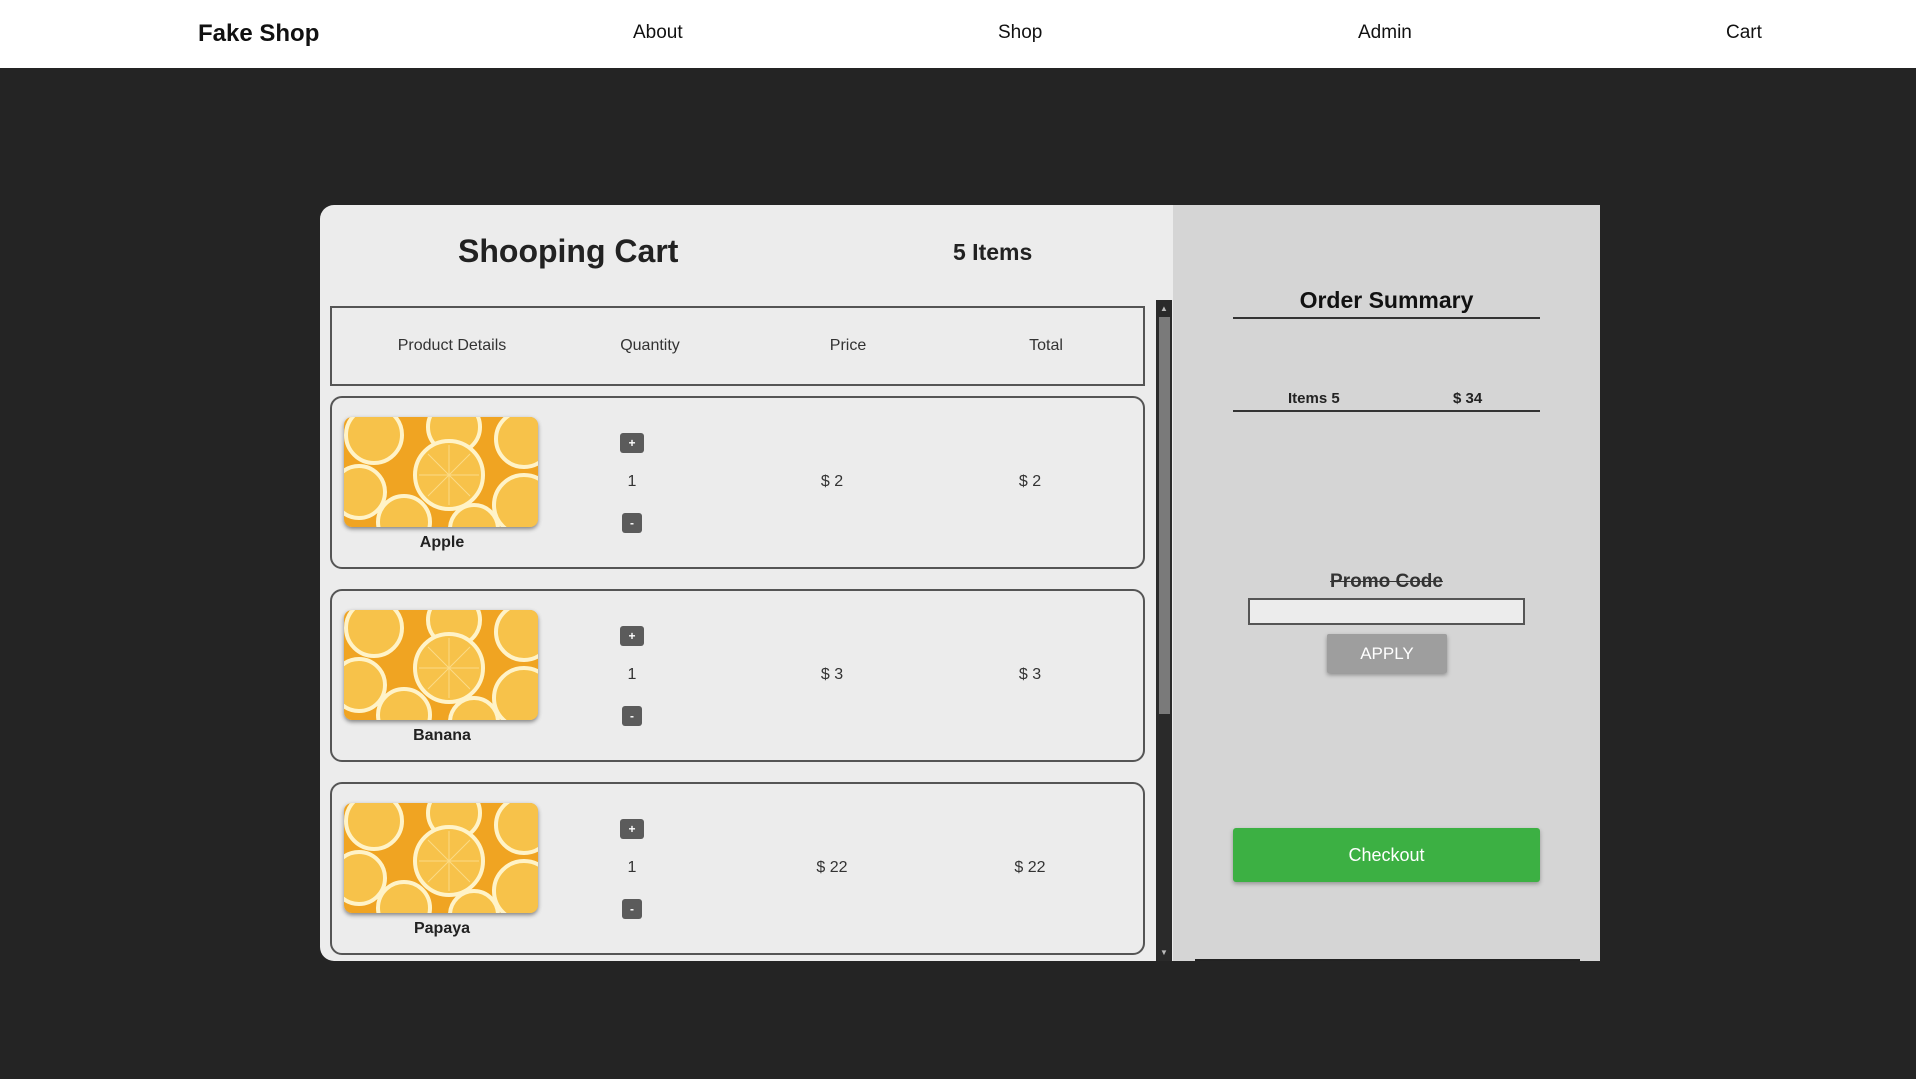 The width and height of the screenshot is (1916, 1079). Describe the element at coordinates (1030, 674) in the screenshot. I see `item-total: $ 3` at that location.